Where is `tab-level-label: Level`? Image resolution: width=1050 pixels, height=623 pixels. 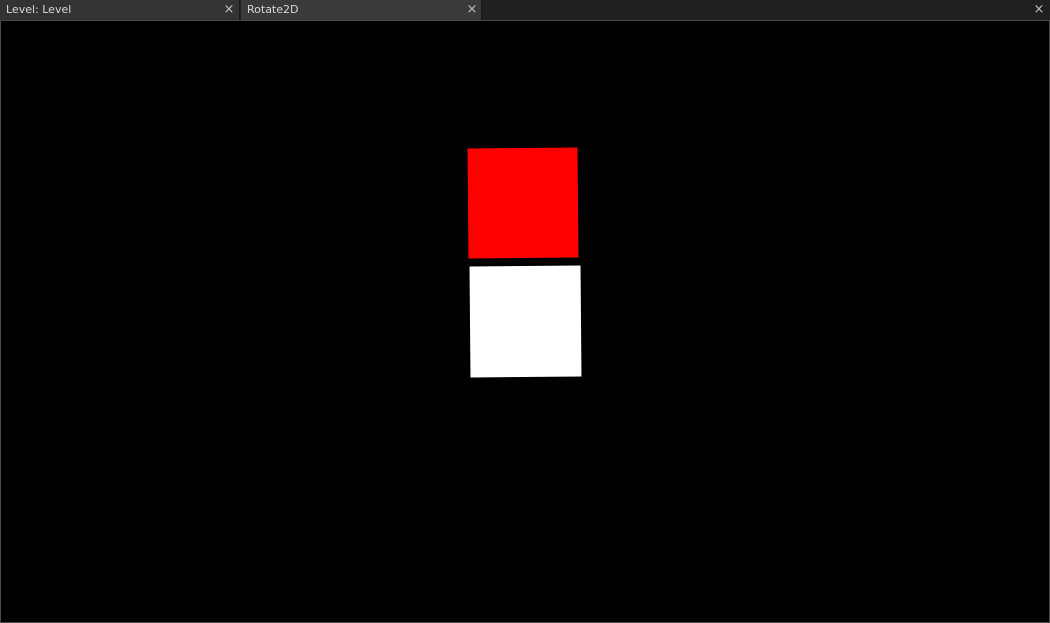
tab-level-label: Level is located at coordinates (39, 9).